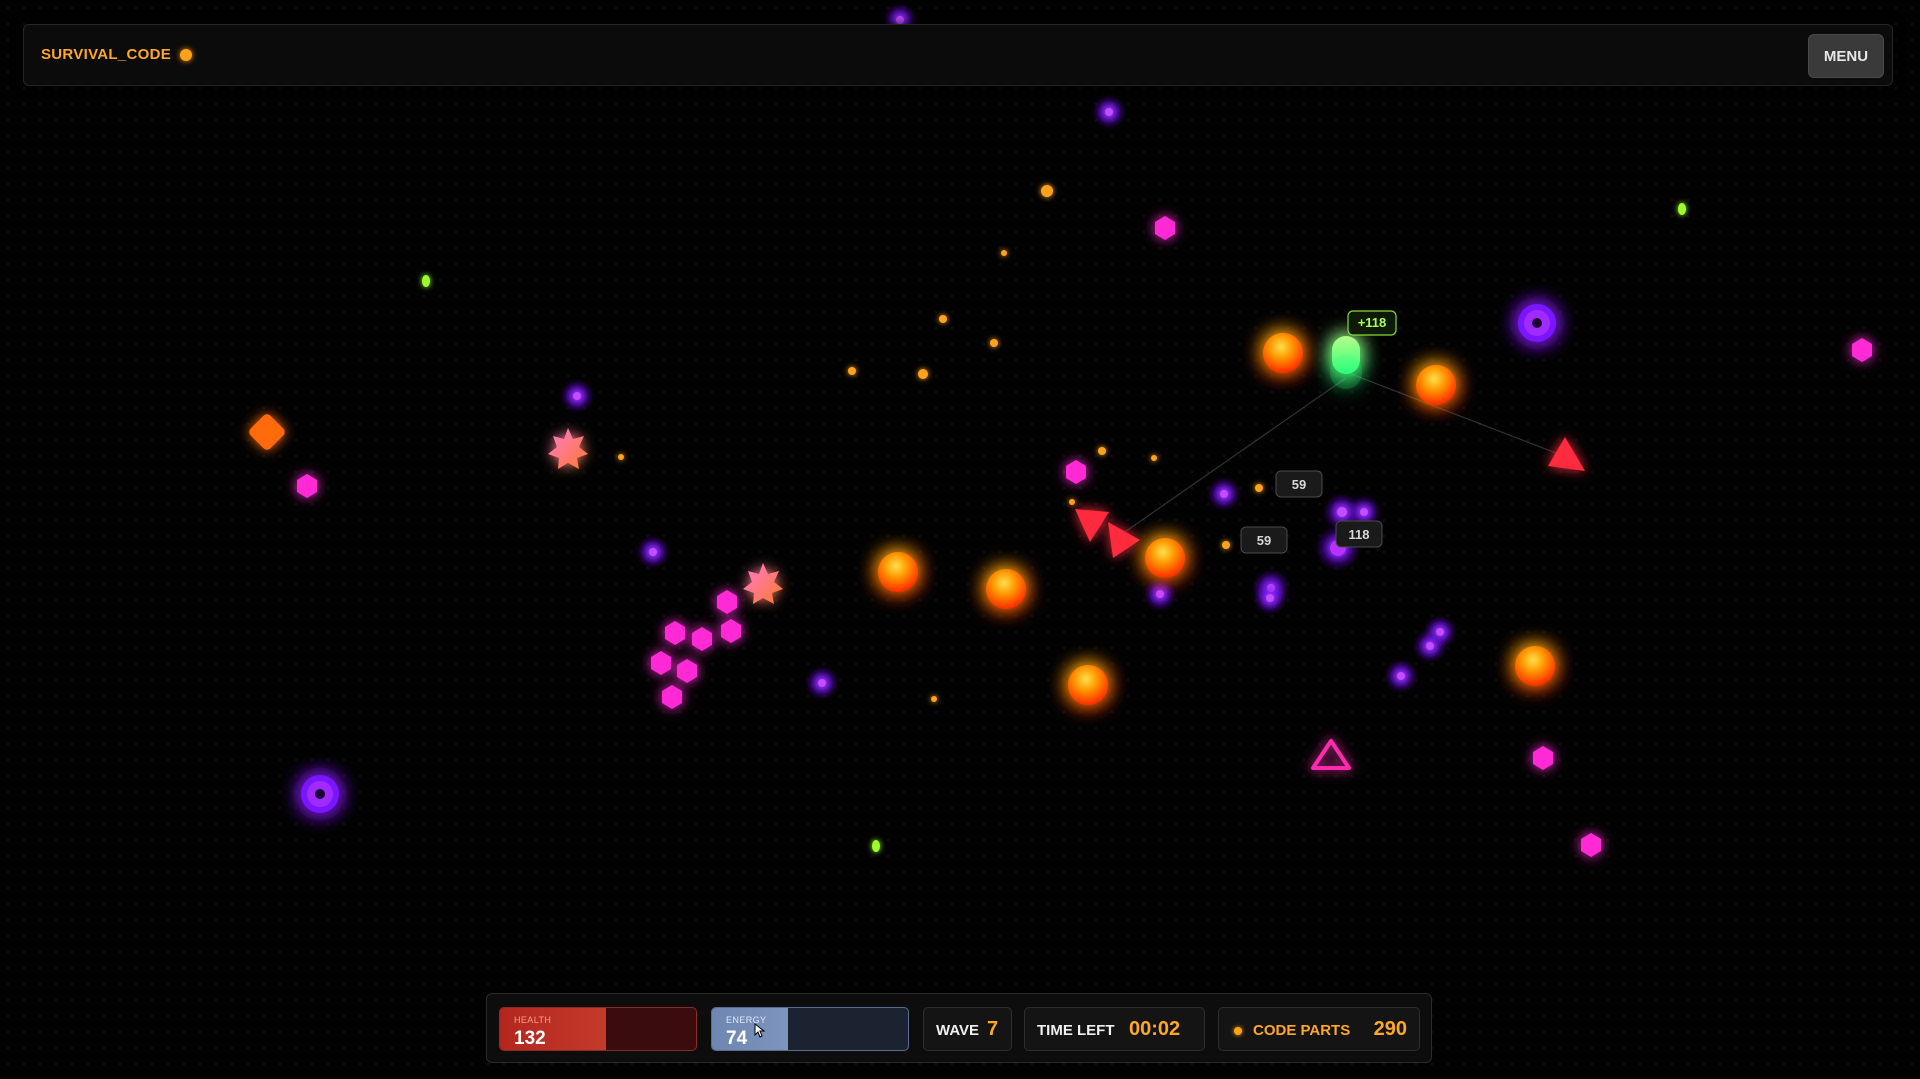 Image resolution: width=1920 pixels, height=1079 pixels. Describe the element at coordinates (1076, 1030) in the screenshot. I see `time-left-label: TIME LEFT` at that location.